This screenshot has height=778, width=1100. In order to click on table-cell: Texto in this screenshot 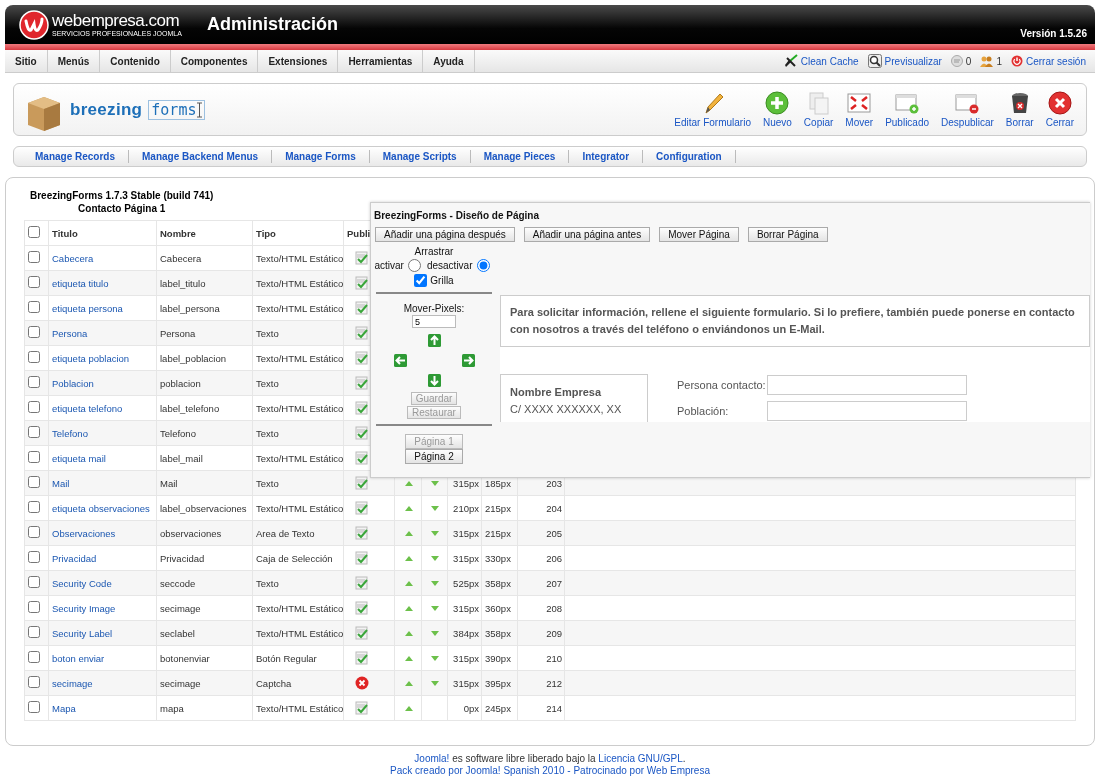, I will do `click(267, 483)`.